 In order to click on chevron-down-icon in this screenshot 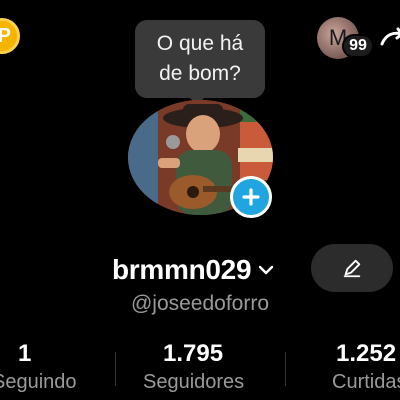, I will do `click(266, 270)`.